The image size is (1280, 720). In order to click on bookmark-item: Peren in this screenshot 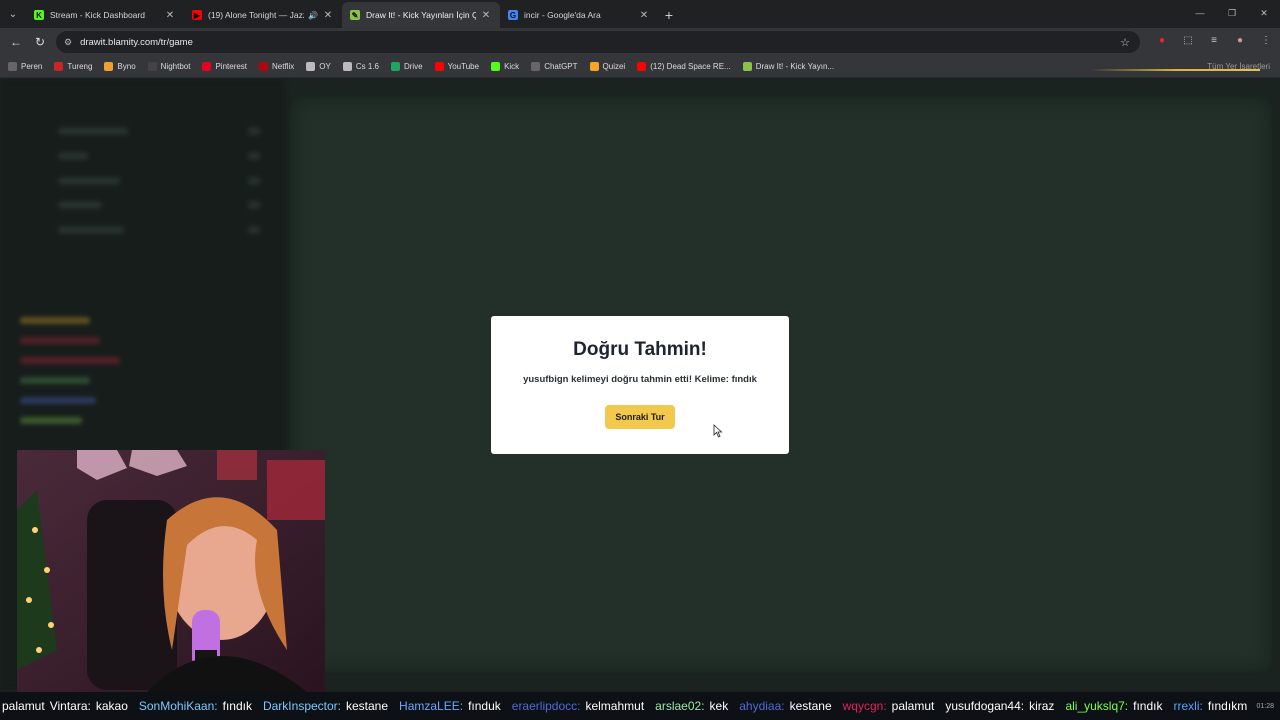, I will do `click(25, 66)`.